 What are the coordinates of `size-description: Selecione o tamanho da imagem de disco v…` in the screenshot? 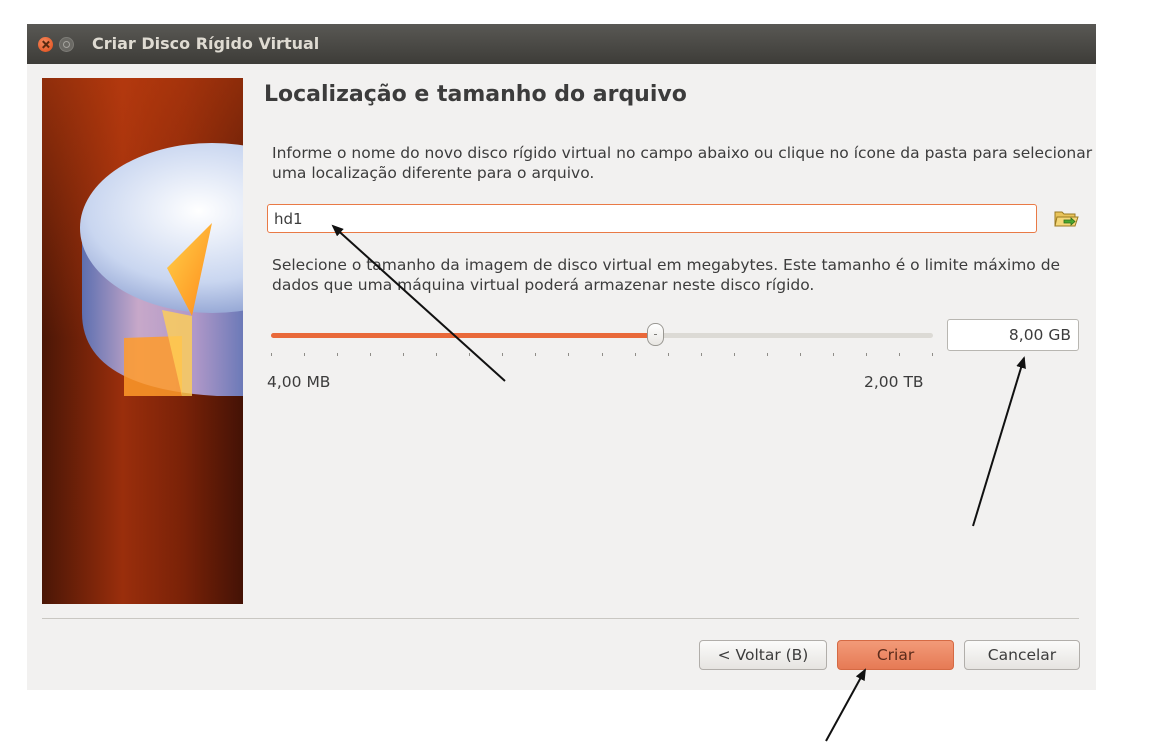 It's located at (666, 275).